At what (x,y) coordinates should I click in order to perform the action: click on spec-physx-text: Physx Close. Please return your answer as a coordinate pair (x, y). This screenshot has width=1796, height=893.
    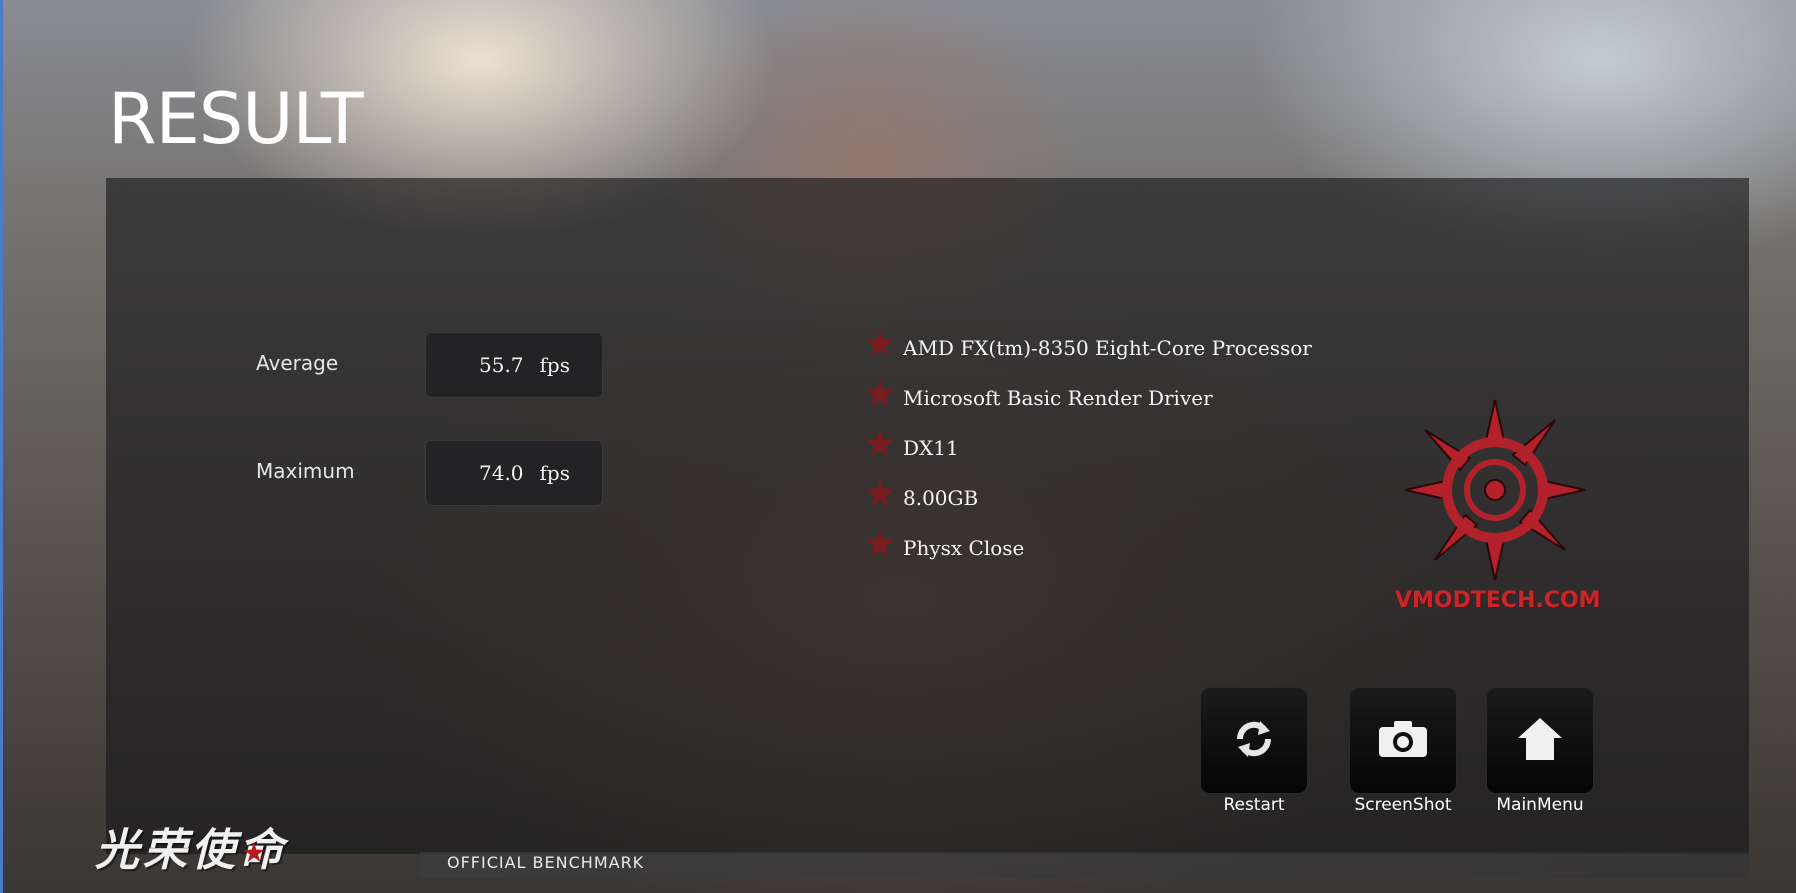
    Looking at the image, I should click on (964, 548).